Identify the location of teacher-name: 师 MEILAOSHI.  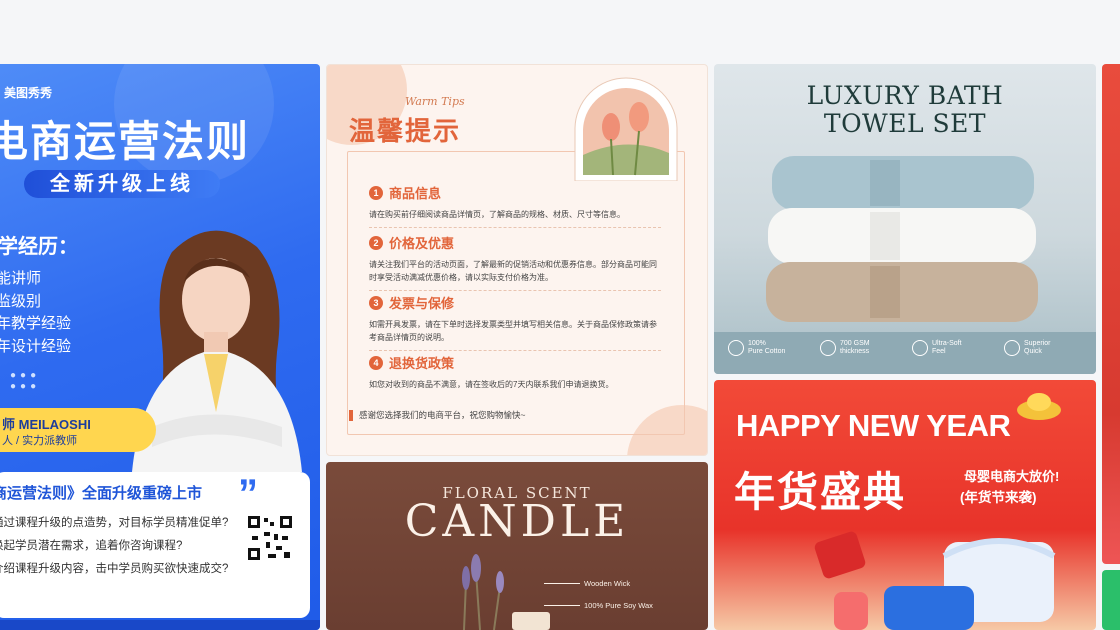
(46, 424).